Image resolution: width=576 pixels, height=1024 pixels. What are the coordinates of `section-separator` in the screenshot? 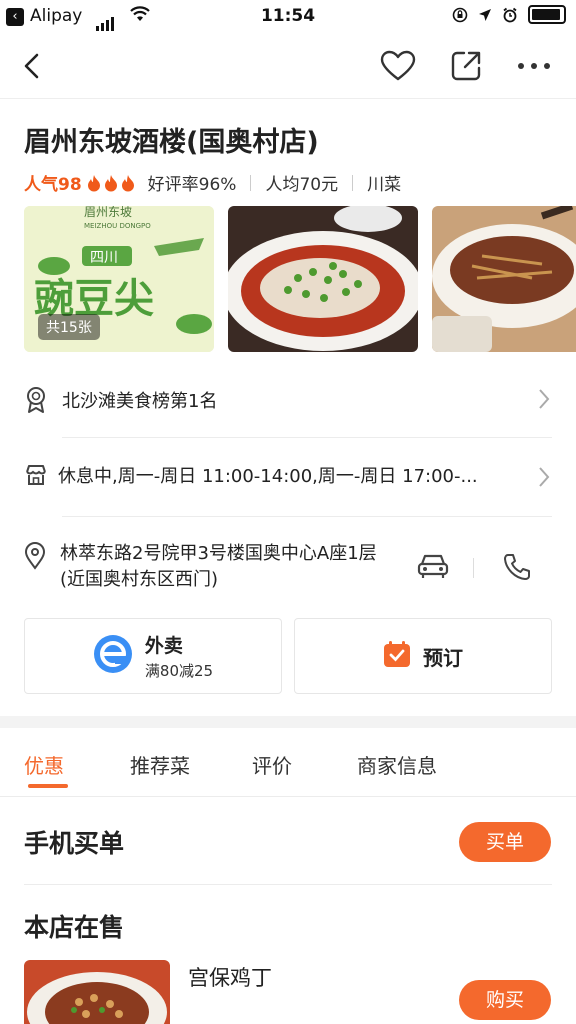 It's located at (288, 722).